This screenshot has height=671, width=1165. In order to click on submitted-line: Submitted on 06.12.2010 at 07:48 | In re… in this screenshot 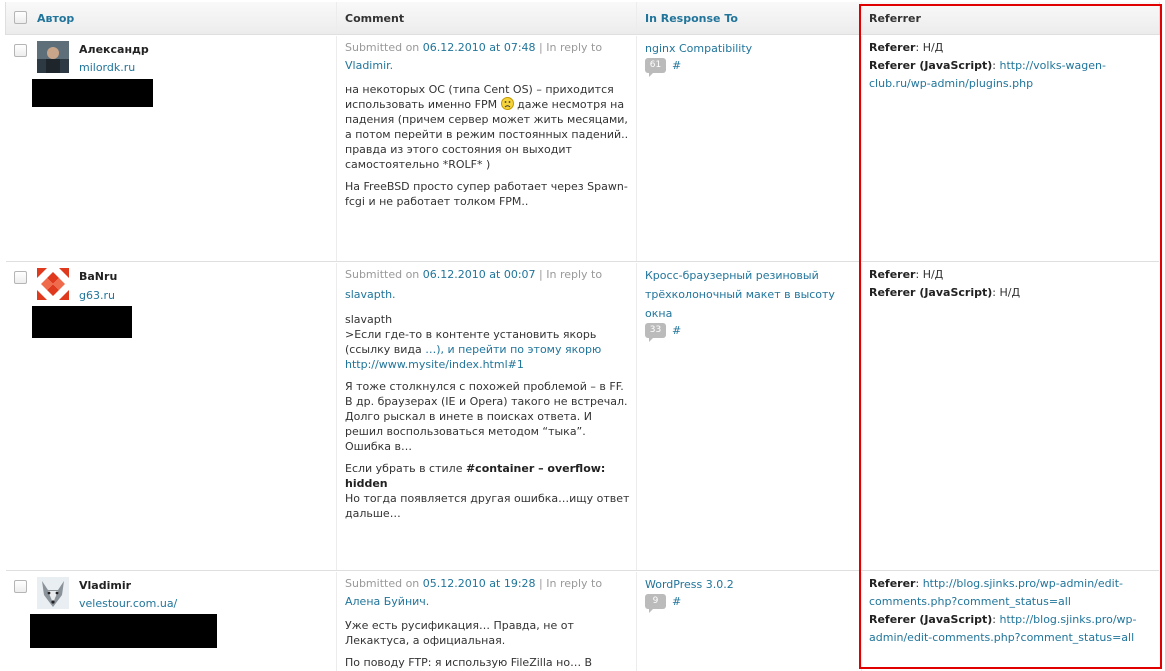, I will do `click(474, 56)`.